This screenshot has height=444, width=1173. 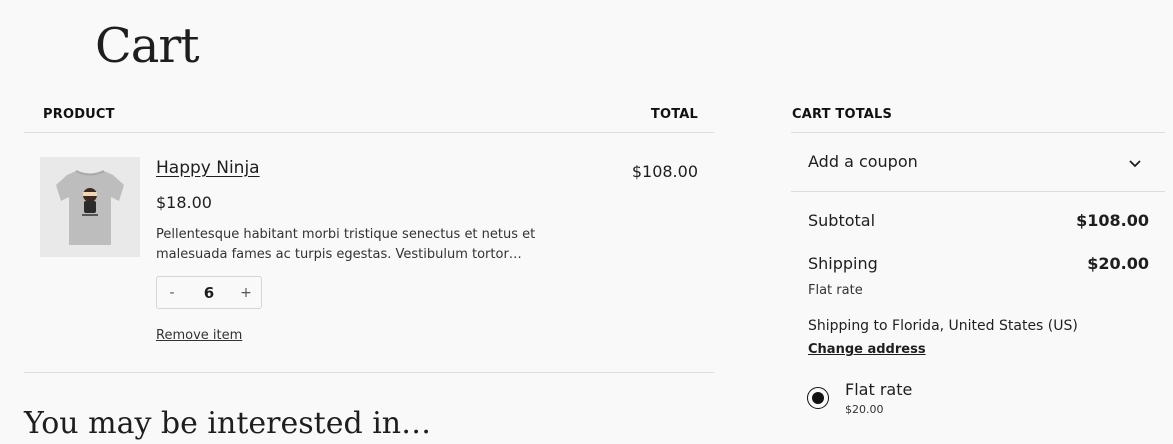 I want to click on quantity-decrement-button: -, so click(x=172, y=292).